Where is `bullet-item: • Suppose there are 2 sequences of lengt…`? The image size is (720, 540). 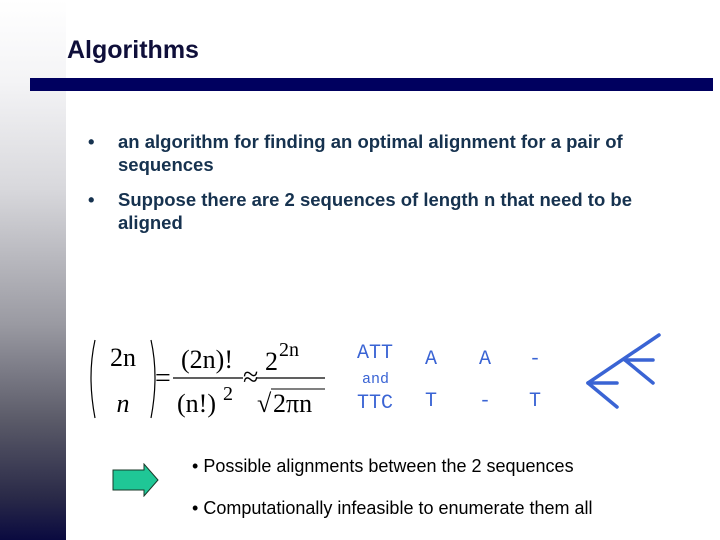
bullet-item: • Suppose there are 2 sequences of lengt… is located at coordinates (388, 211).